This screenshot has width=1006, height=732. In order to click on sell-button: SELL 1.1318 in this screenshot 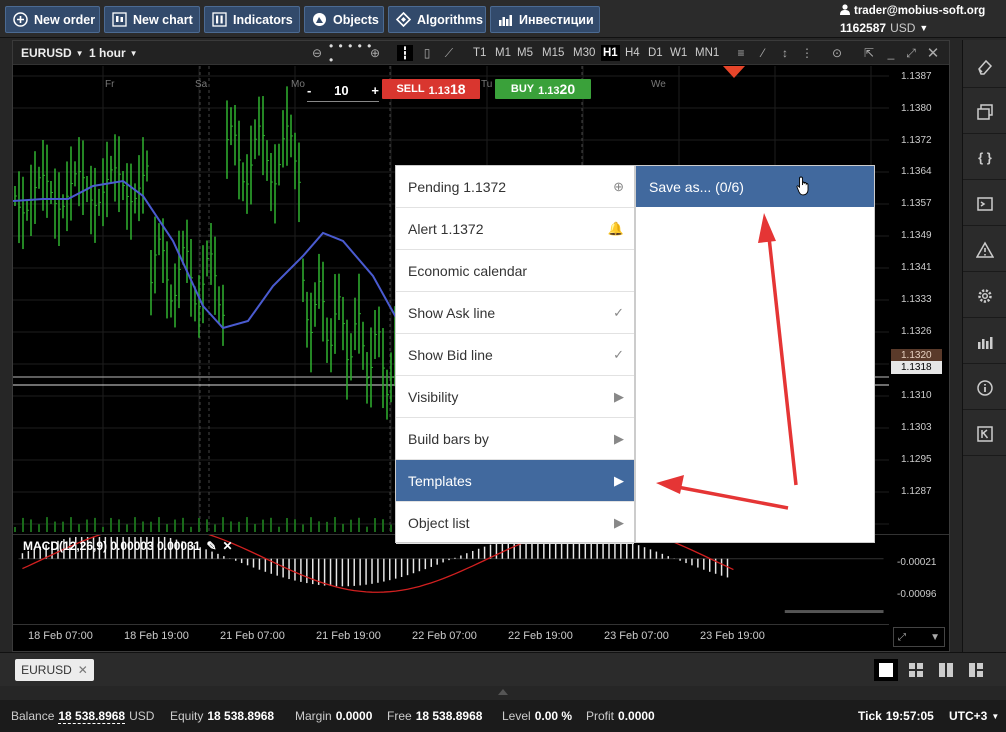, I will do `click(431, 89)`.